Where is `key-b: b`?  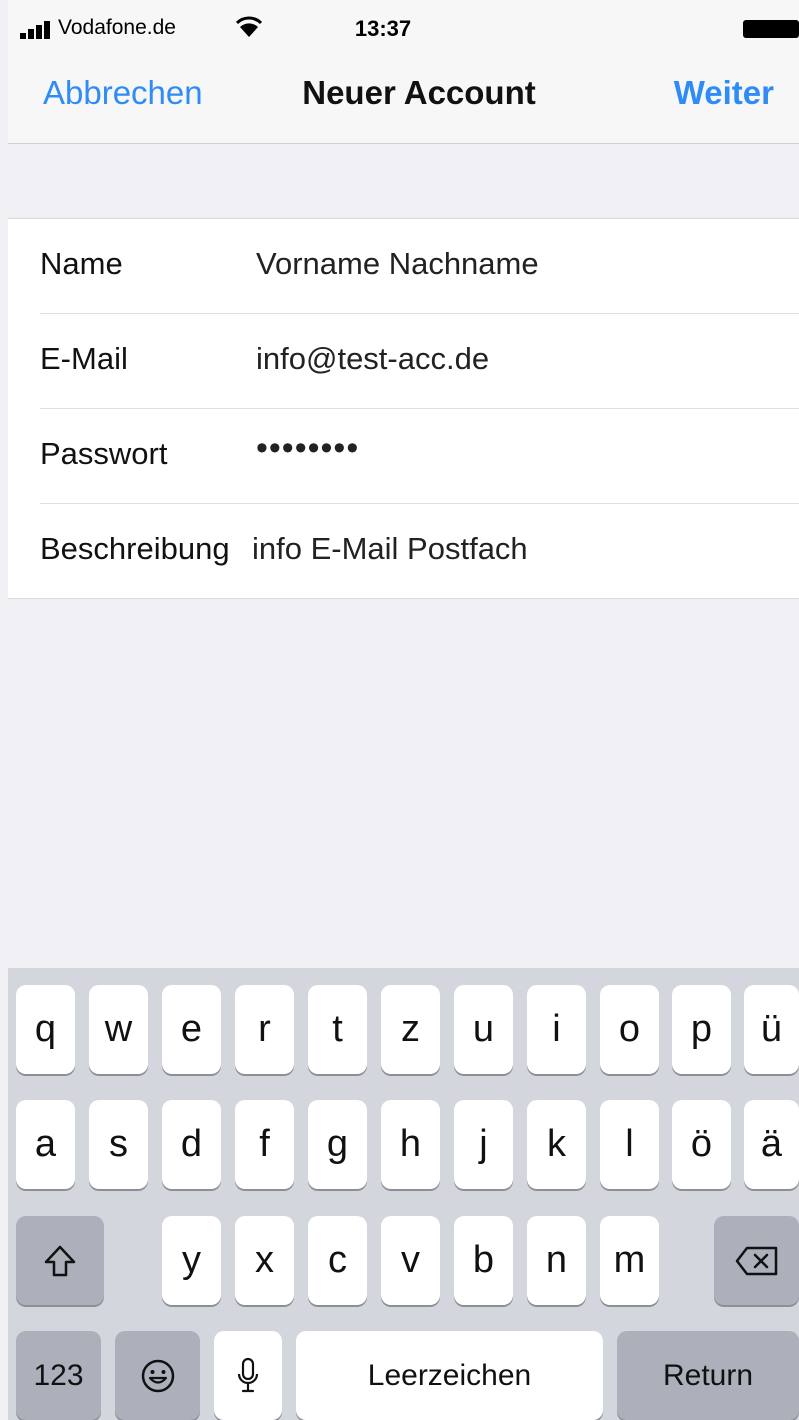
key-b: b is located at coordinates (483, 1260).